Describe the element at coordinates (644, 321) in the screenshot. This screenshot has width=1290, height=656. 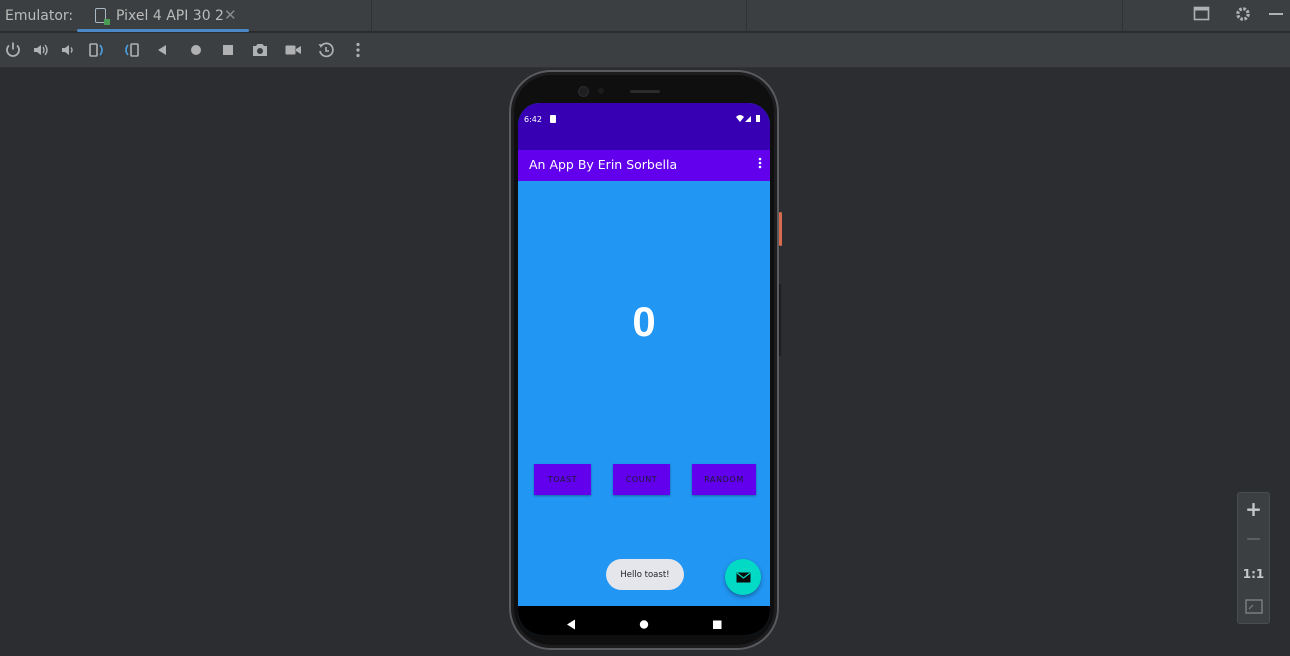
I see `count-display: 0` at that location.